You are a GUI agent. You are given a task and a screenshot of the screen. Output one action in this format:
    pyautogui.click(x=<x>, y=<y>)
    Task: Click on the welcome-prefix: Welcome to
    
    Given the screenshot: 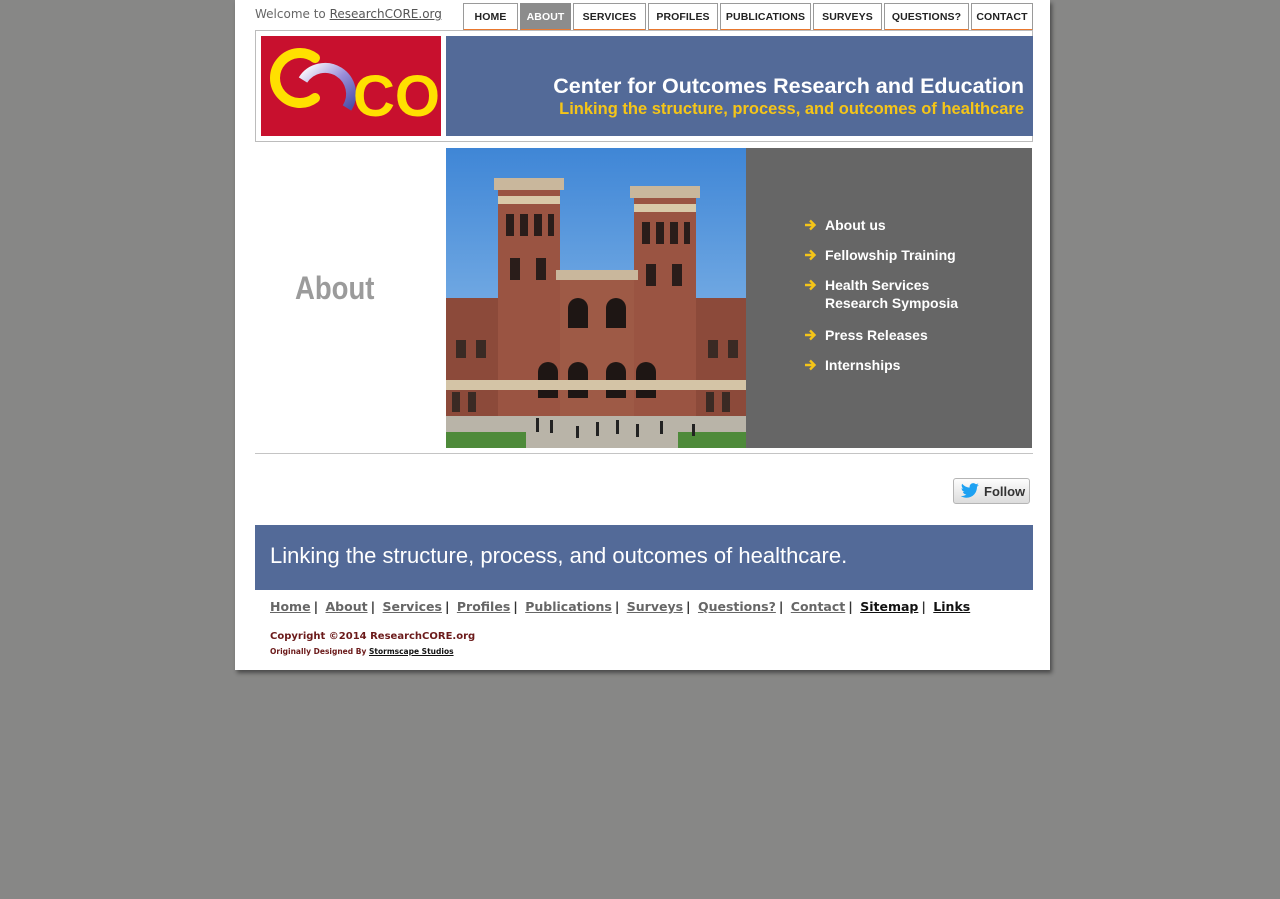 What is the action you would take?
    pyautogui.click(x=290, y=14)
    